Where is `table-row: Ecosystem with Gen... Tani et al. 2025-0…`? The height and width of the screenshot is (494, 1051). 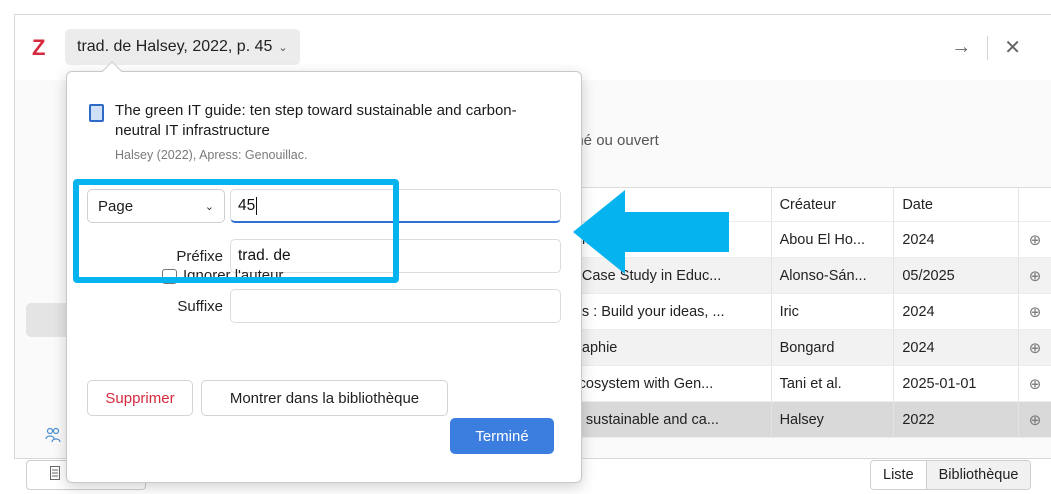 table-row: Ecosystem with Gen... Tani et al. 2025-0… is located at coordinates (806, 384).